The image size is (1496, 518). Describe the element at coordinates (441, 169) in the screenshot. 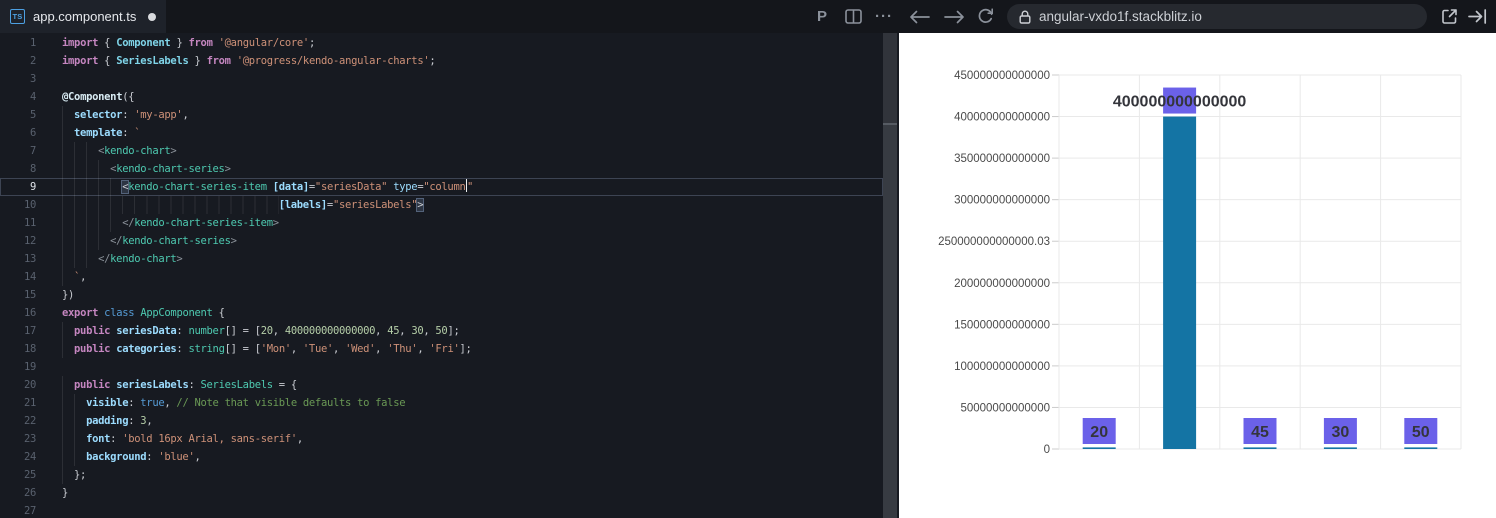

I see `code-line: 8 <kendo-chart-series>` at that location.